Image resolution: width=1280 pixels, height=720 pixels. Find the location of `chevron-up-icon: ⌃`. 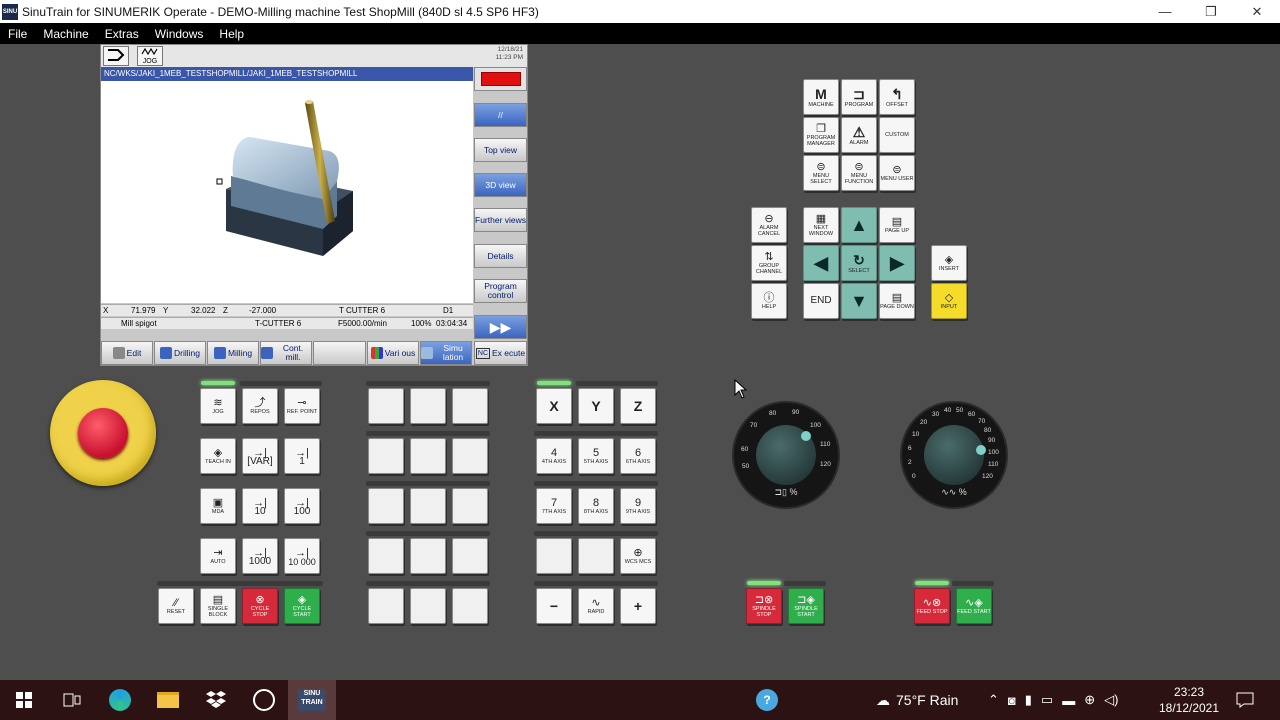

chevron-up-icon: ⌃ is located at coordinates (993, 700).